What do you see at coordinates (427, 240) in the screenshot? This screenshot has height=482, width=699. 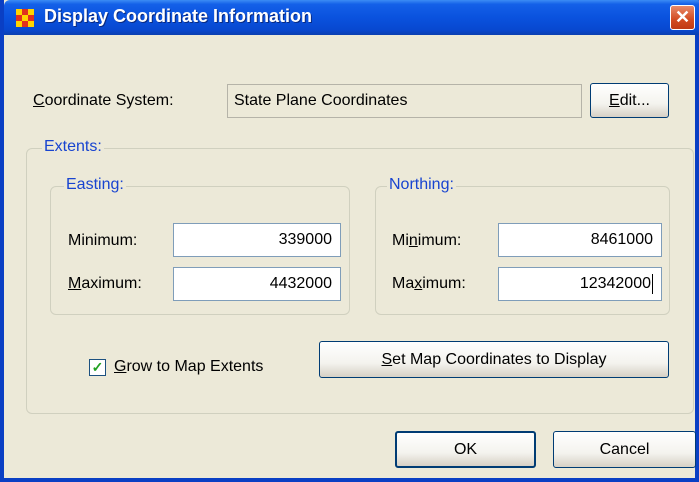 I see `northing-min-label: Minimum:` at bounding box center [427, 240].